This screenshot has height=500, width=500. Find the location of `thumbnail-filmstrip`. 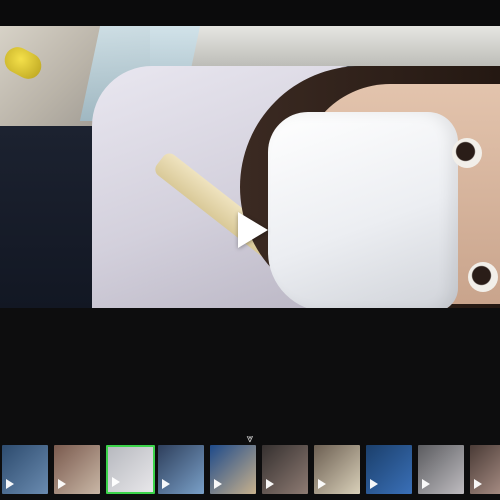

thumbnail-filmstrip is located at coordinates (250, 469).